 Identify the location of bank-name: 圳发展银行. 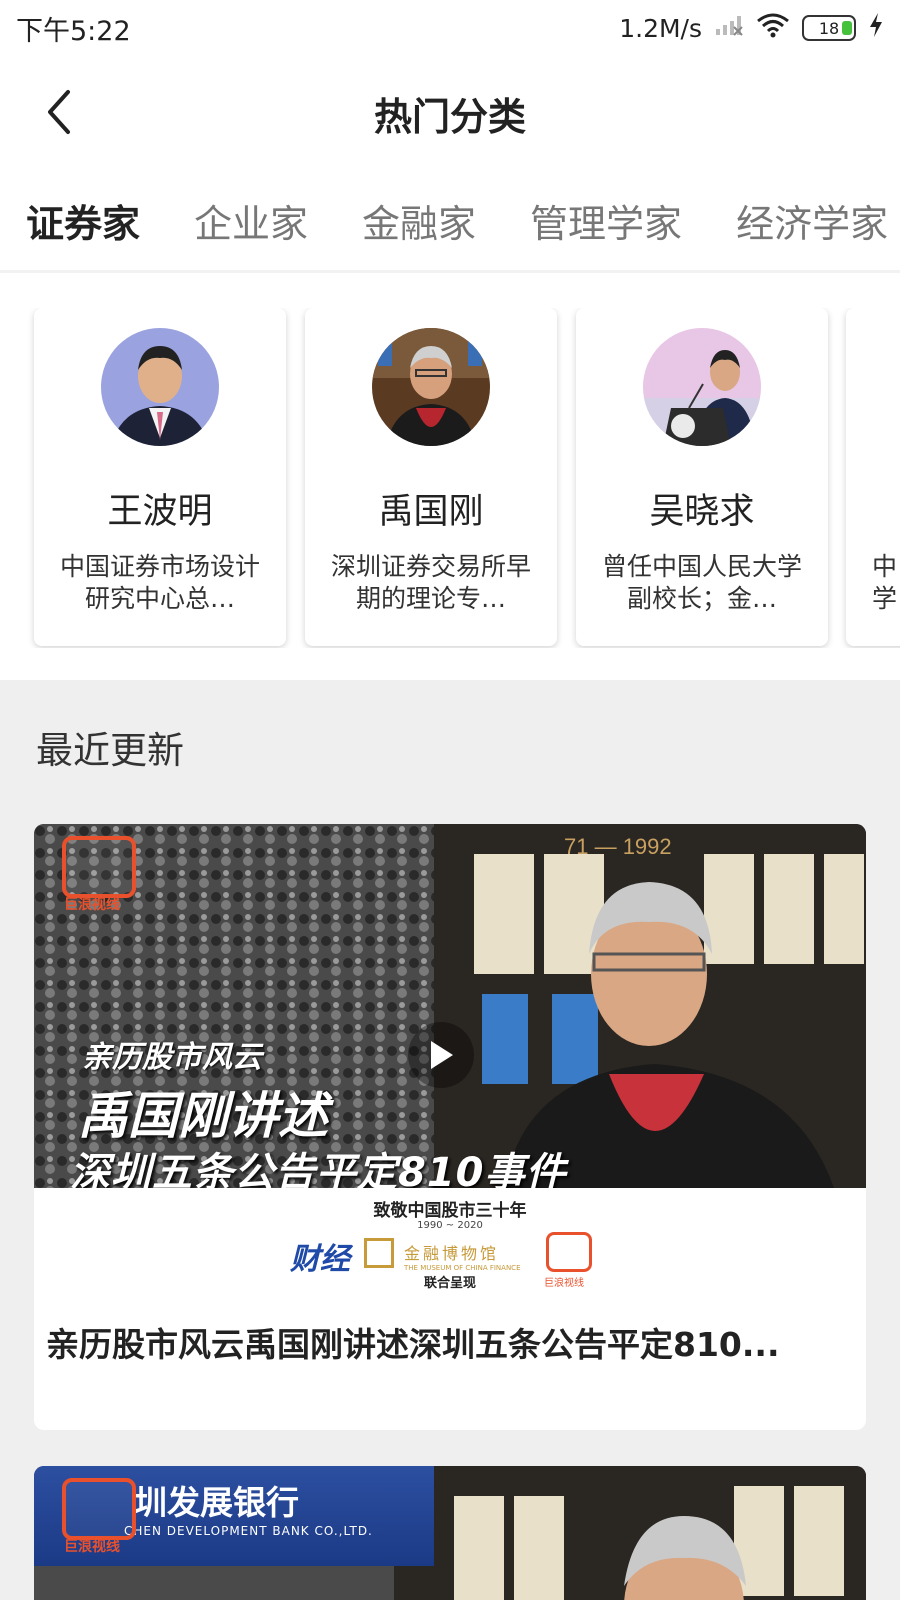
(216, 1502).